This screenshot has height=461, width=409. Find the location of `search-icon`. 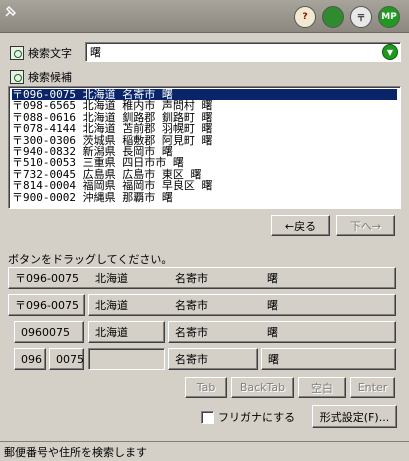

search-icon is located at coordinates (17, 53).